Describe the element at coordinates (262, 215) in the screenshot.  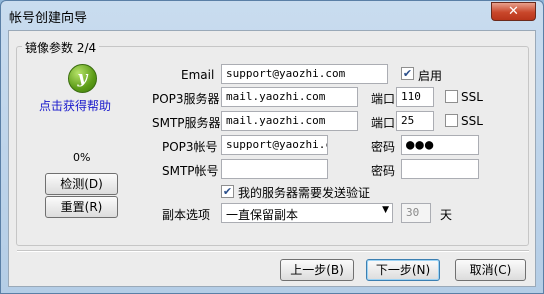
I see `copy-option-value: 一直保留副本` at that location.